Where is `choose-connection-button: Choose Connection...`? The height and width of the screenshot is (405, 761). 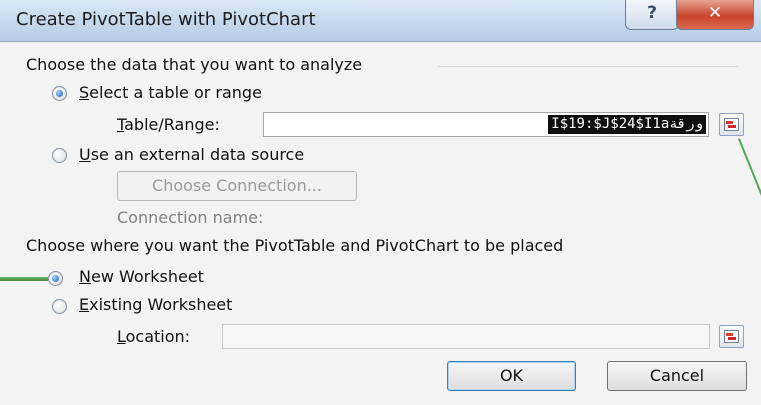 choose-connection-button: Choose Connection... is located at coordinates (237, 186).